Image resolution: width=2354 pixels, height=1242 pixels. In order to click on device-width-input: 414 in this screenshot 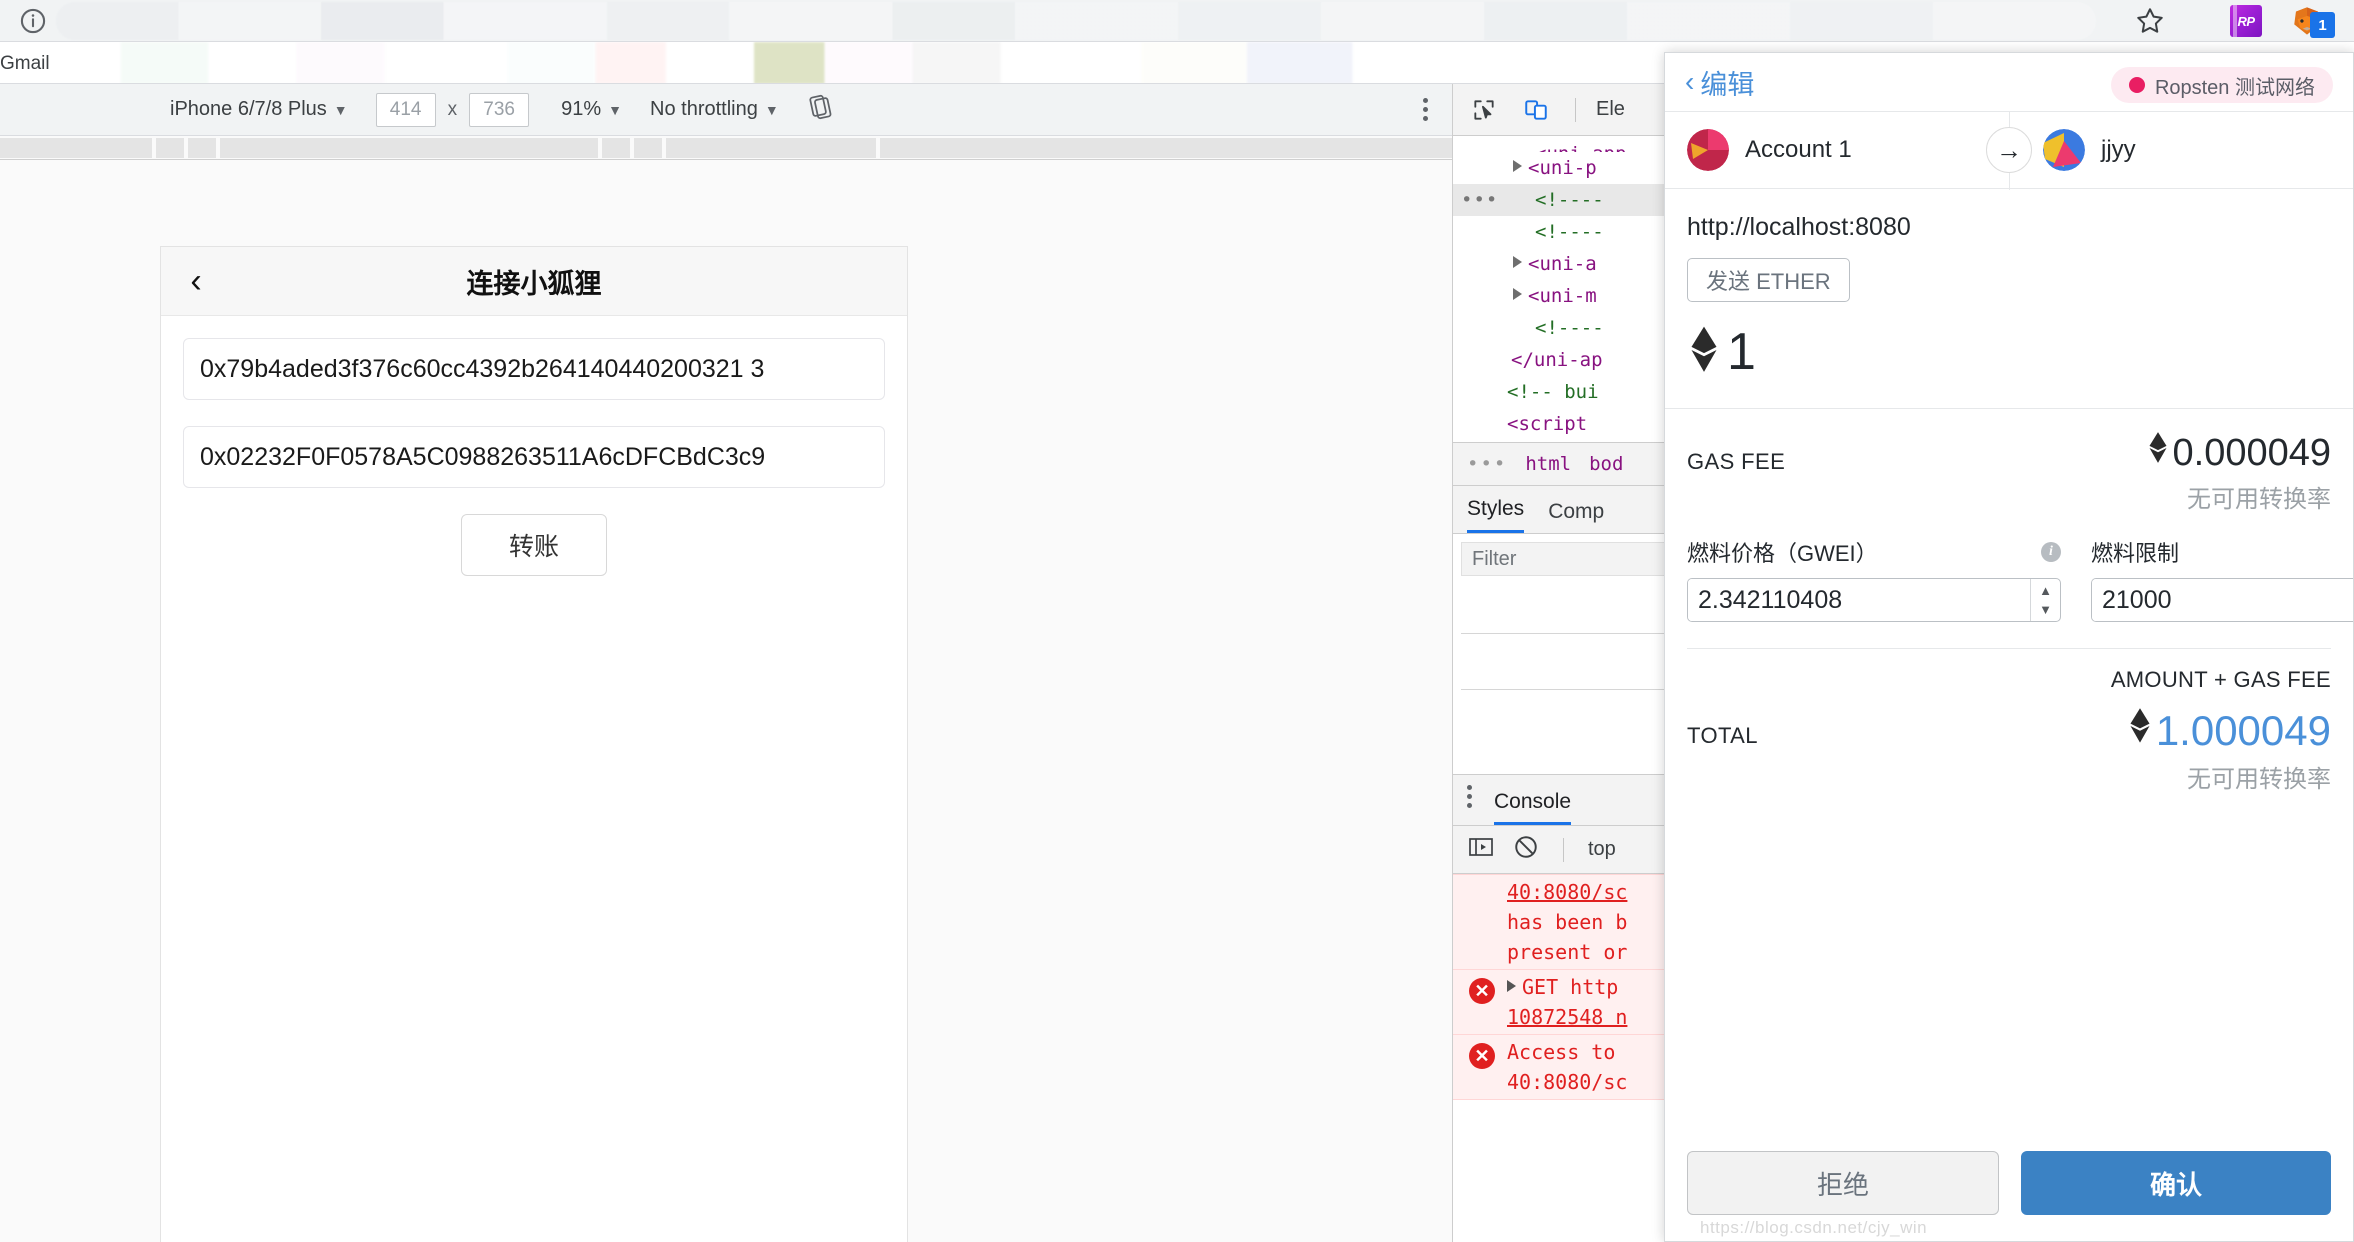, I will do `click(405, 109)`.